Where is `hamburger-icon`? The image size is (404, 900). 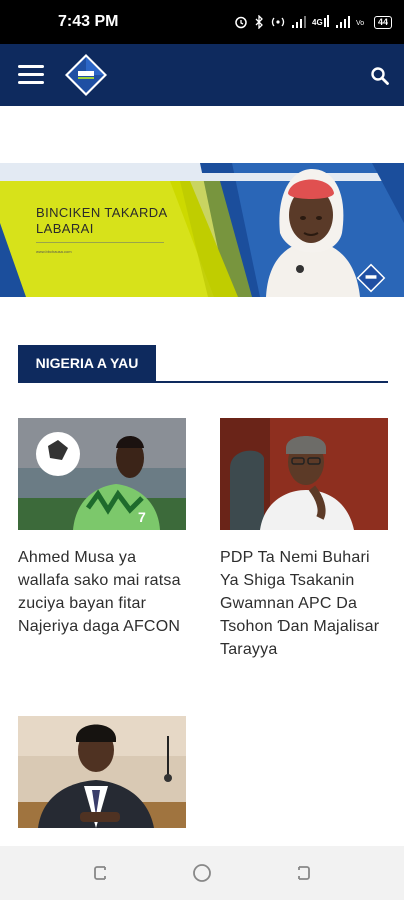
hamburger-icon is located at coordinates (31, 75).